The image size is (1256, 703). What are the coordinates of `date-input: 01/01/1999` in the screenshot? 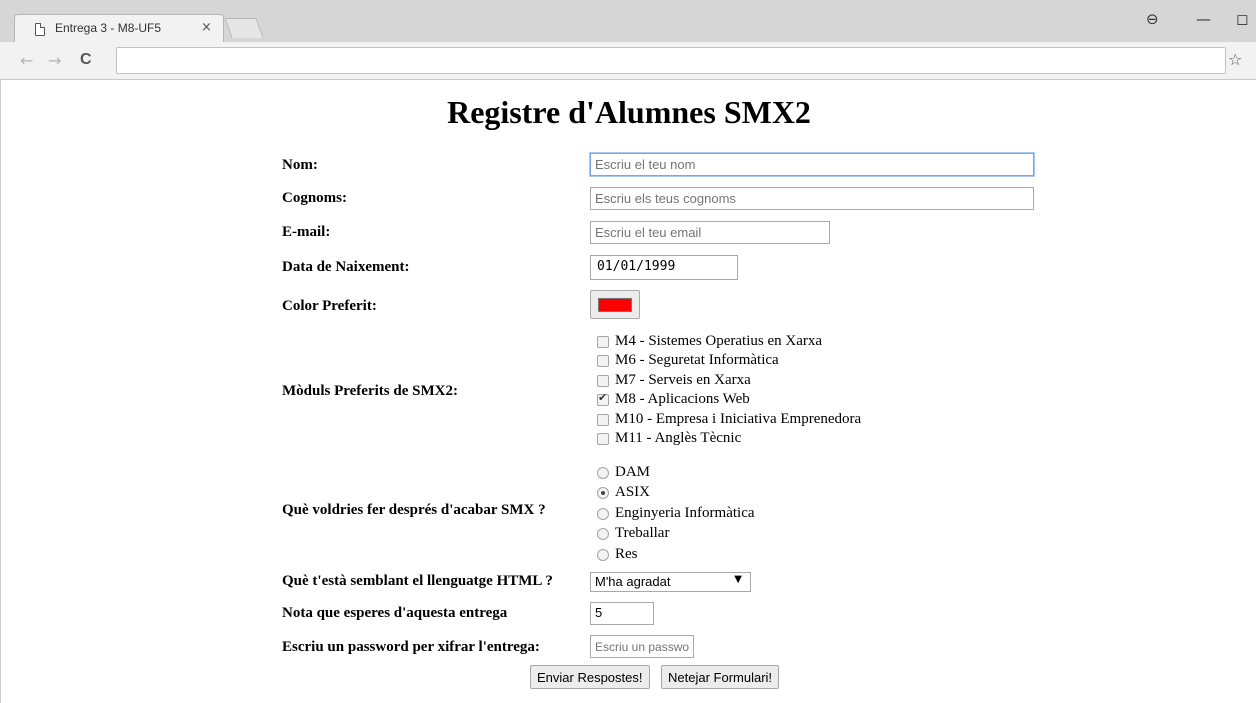 It's located at (664, 267).